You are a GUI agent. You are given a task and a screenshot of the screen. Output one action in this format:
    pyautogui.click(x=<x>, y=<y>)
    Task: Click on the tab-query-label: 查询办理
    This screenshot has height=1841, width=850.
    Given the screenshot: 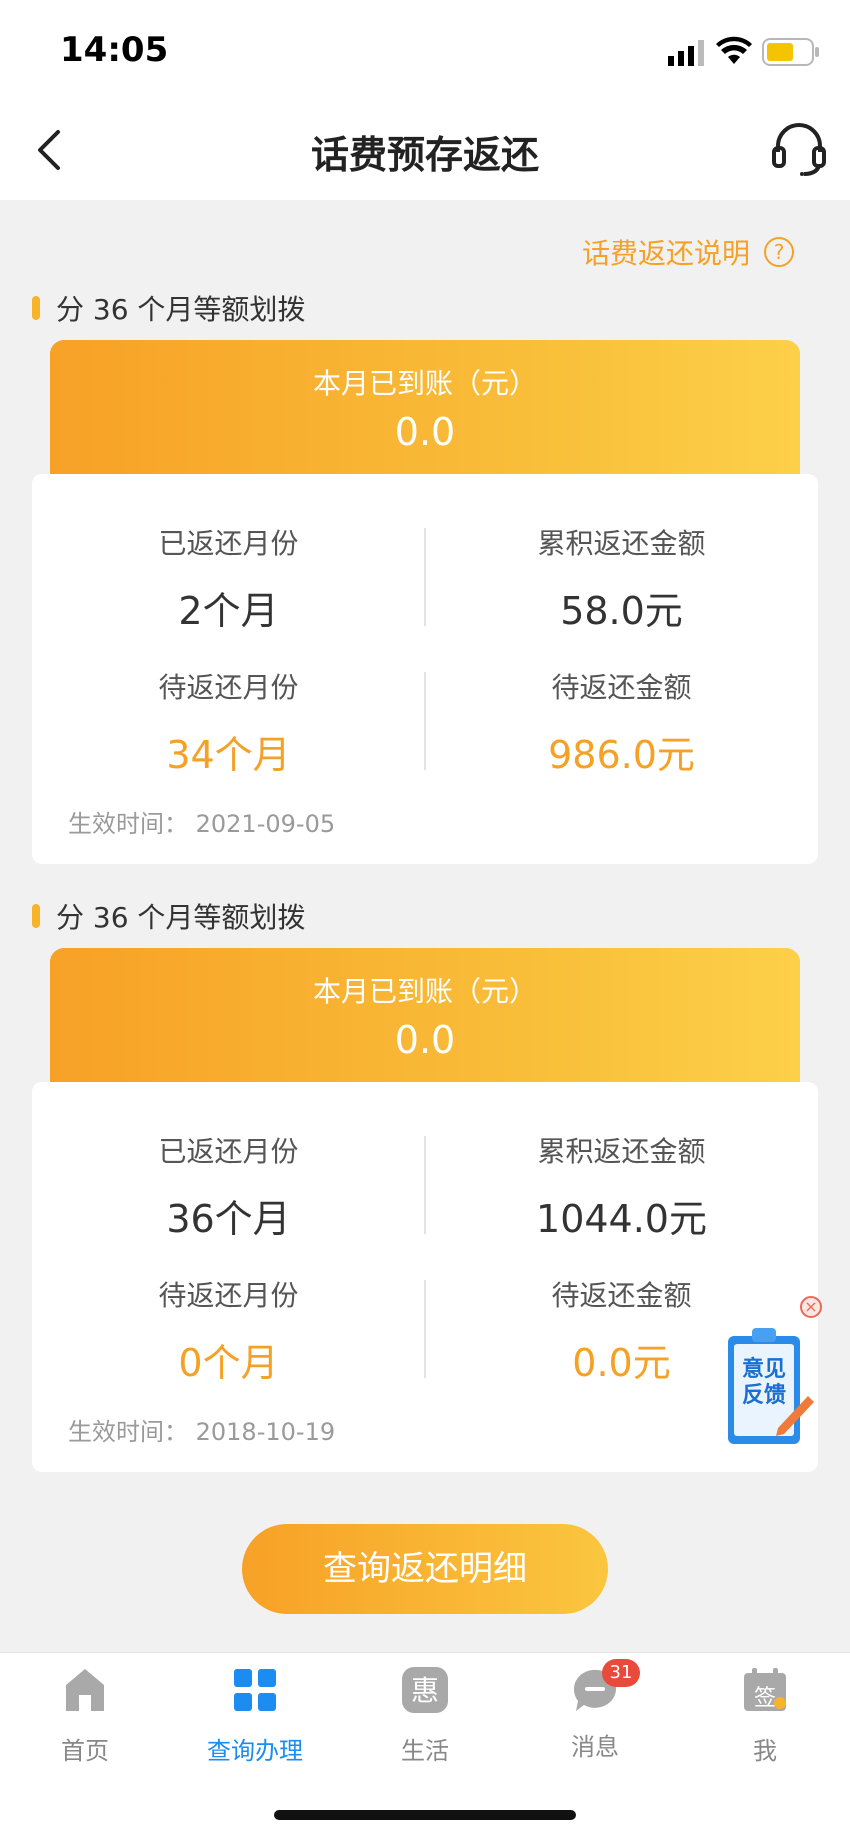 What is the action you would take?
    pyautogui.click(x=255, y=1751)
    